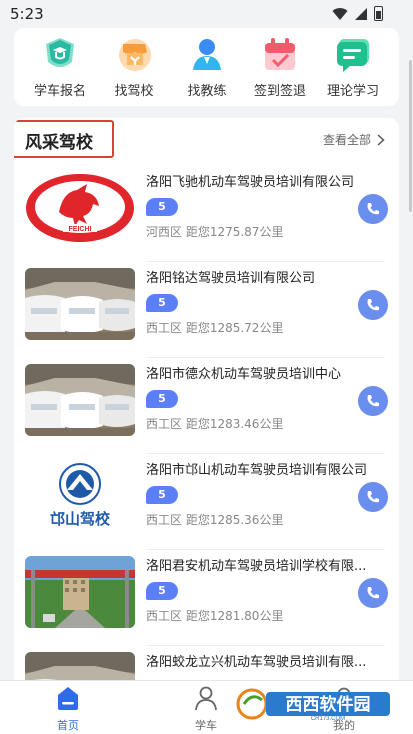 The image size is (413, 734). What do you see at coordinates (206, 14) in the screenshot?
I see `status-bar: 5:23` at bounding box center [206, 14].